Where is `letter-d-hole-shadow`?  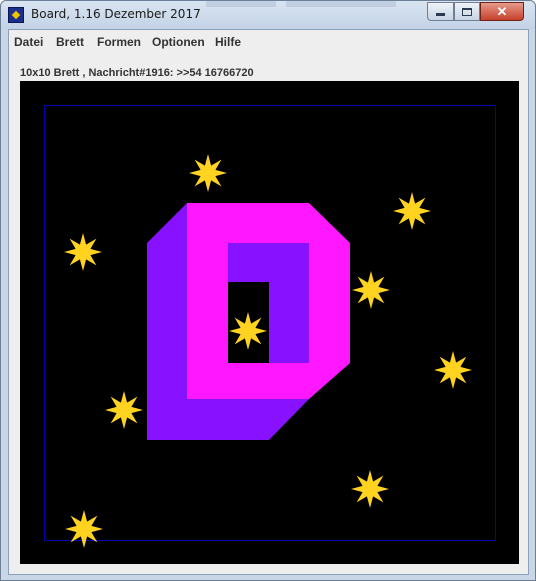 letter-d-hole-shadow is located at coordinates (268, 303).